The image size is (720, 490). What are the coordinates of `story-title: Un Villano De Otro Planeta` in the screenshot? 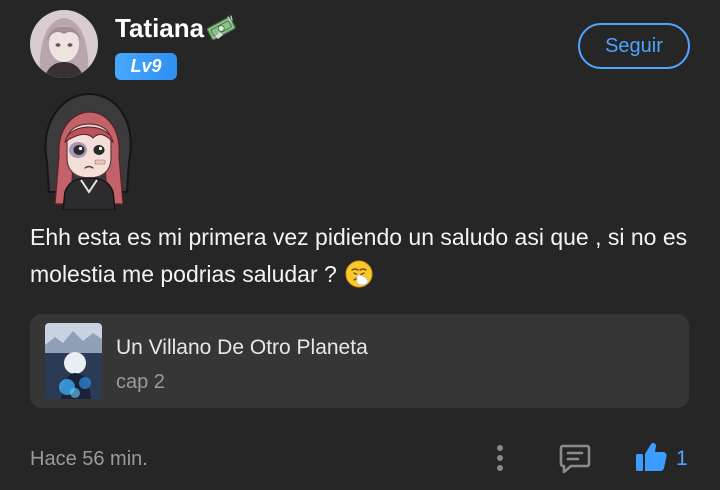 It's located at (242, 348).